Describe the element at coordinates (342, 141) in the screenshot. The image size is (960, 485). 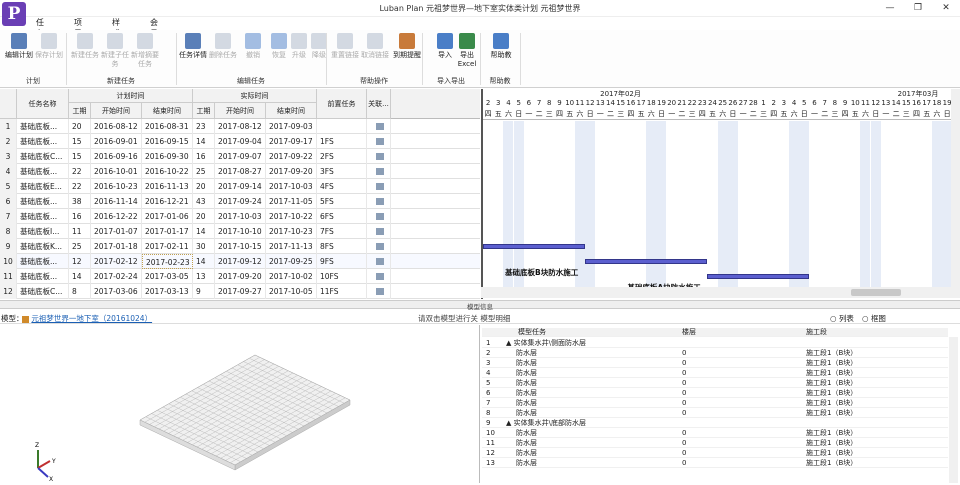
I see `cell-pred: 1FS` at that location.